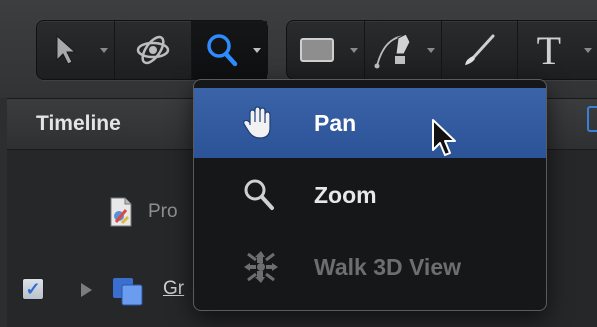 This screenshot has height=327, width=597. Describe the element at coordinates (392, 51) in the screenshot. I see `pen-nib-icon` at that location.